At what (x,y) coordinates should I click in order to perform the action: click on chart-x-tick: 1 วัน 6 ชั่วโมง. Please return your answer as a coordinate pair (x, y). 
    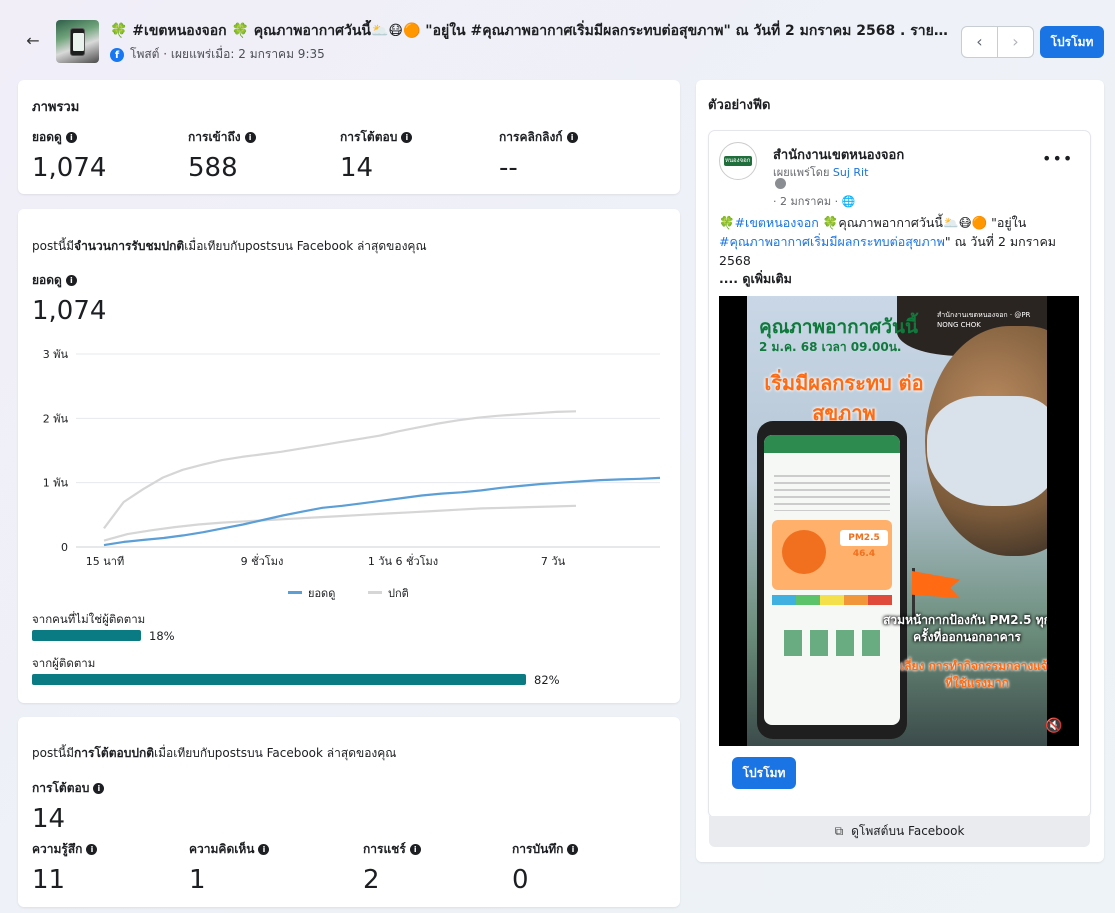
    Looking at the image, I should click on (403, 560).